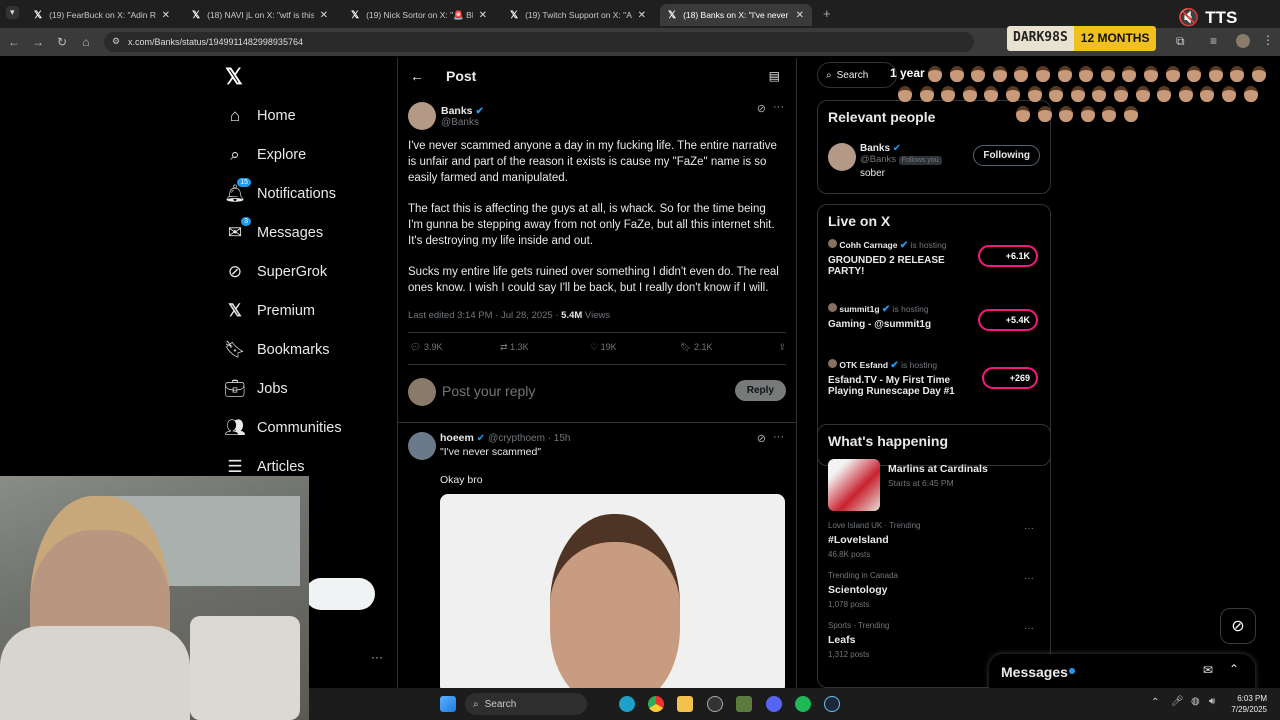 Image resolution: width=1280 pixels, height=720 pixels. I want to click on steam-icon, so click(832, 704).